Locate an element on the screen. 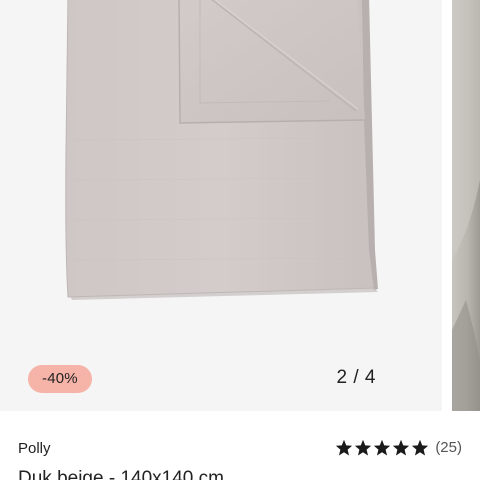 This screenshot has height=480, width=480. next-image-preview is located at coordinates (466, 205).